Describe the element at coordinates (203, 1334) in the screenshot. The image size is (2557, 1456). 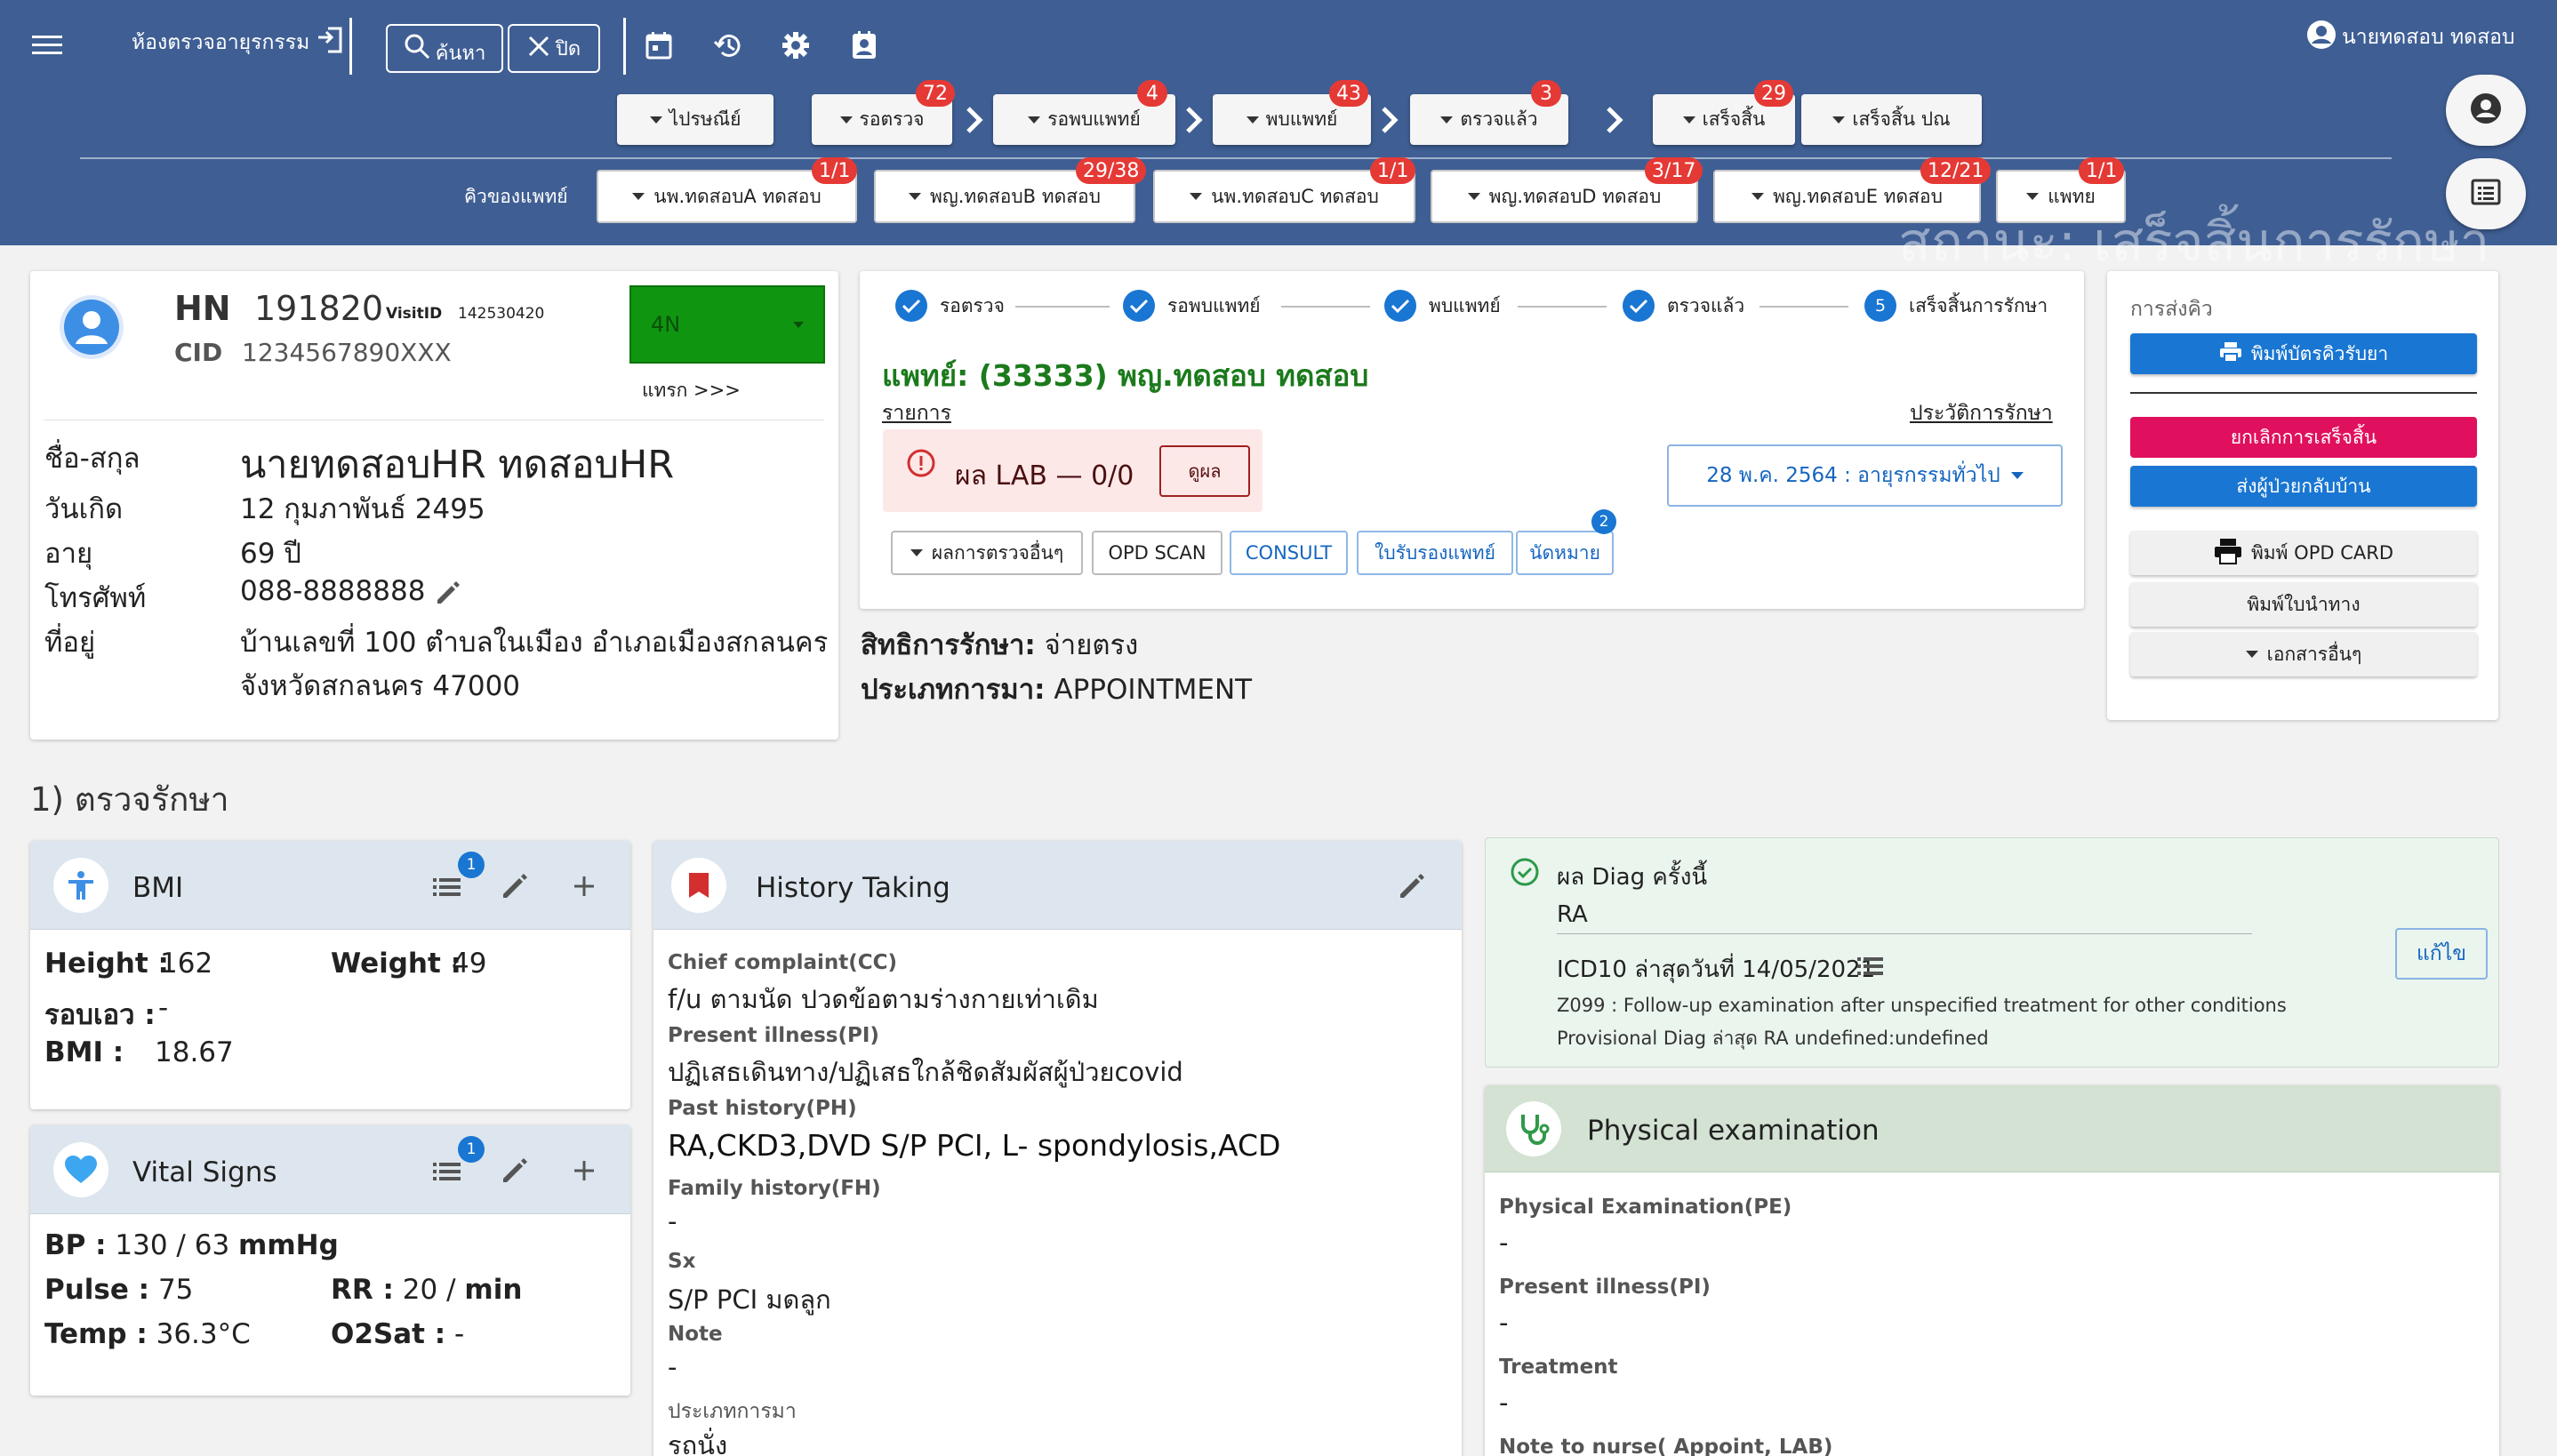
I see `temp-value: 36.3°C` at that location.